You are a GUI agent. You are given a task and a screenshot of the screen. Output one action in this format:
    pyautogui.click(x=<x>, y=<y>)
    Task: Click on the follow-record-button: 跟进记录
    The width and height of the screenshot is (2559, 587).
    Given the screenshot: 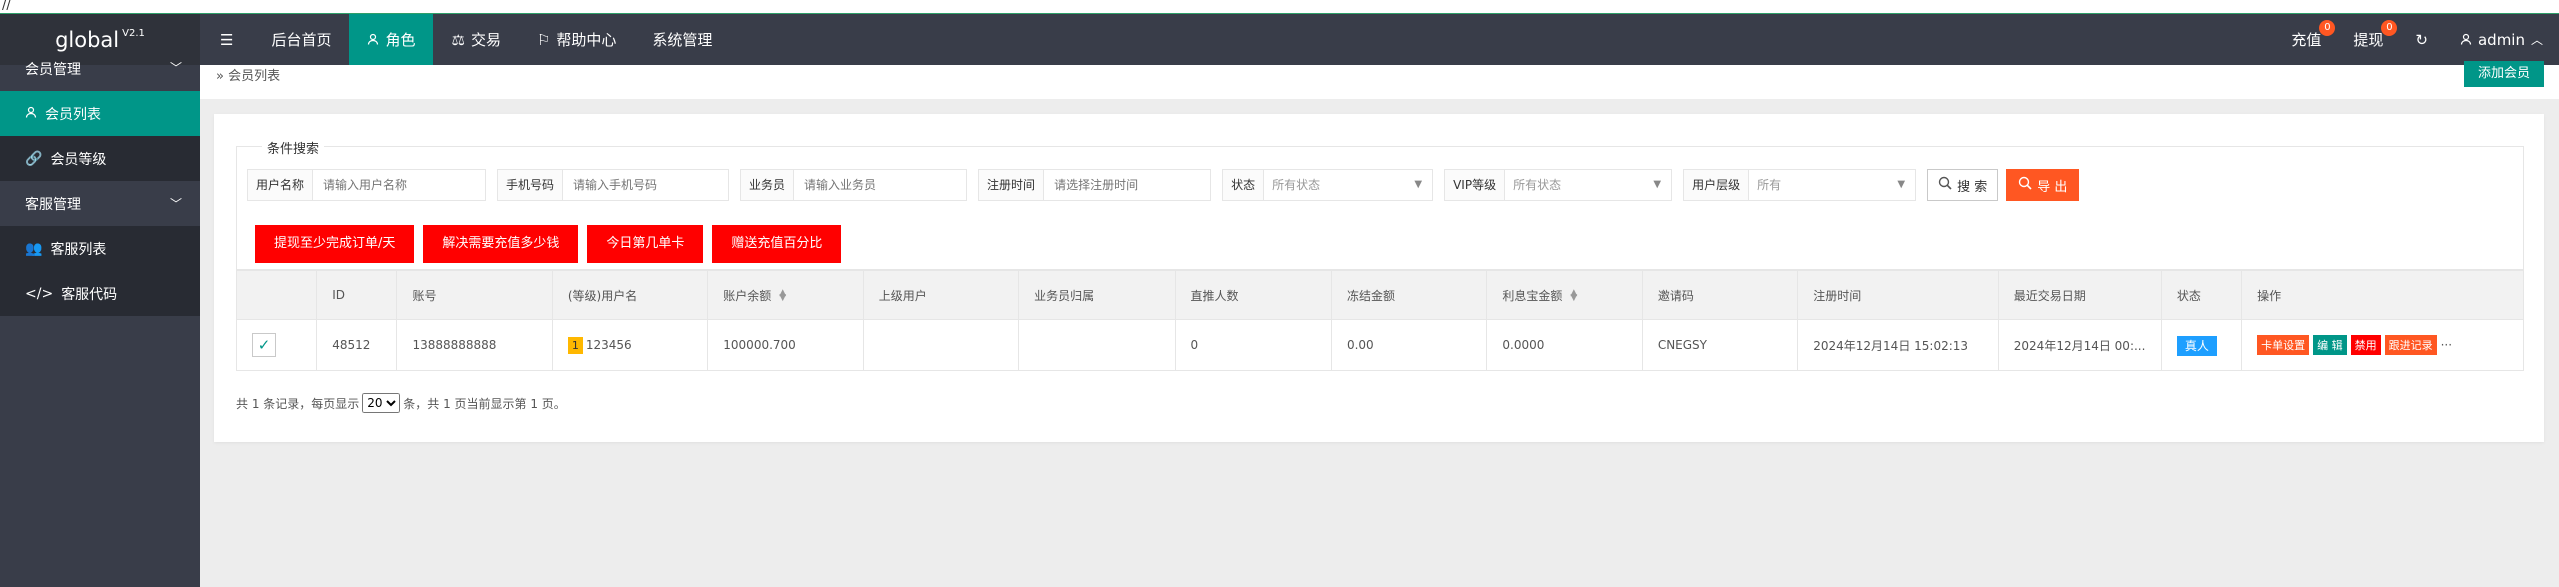 What is the action you would take?
    pyautogui.click(x=2410, y=345)
    